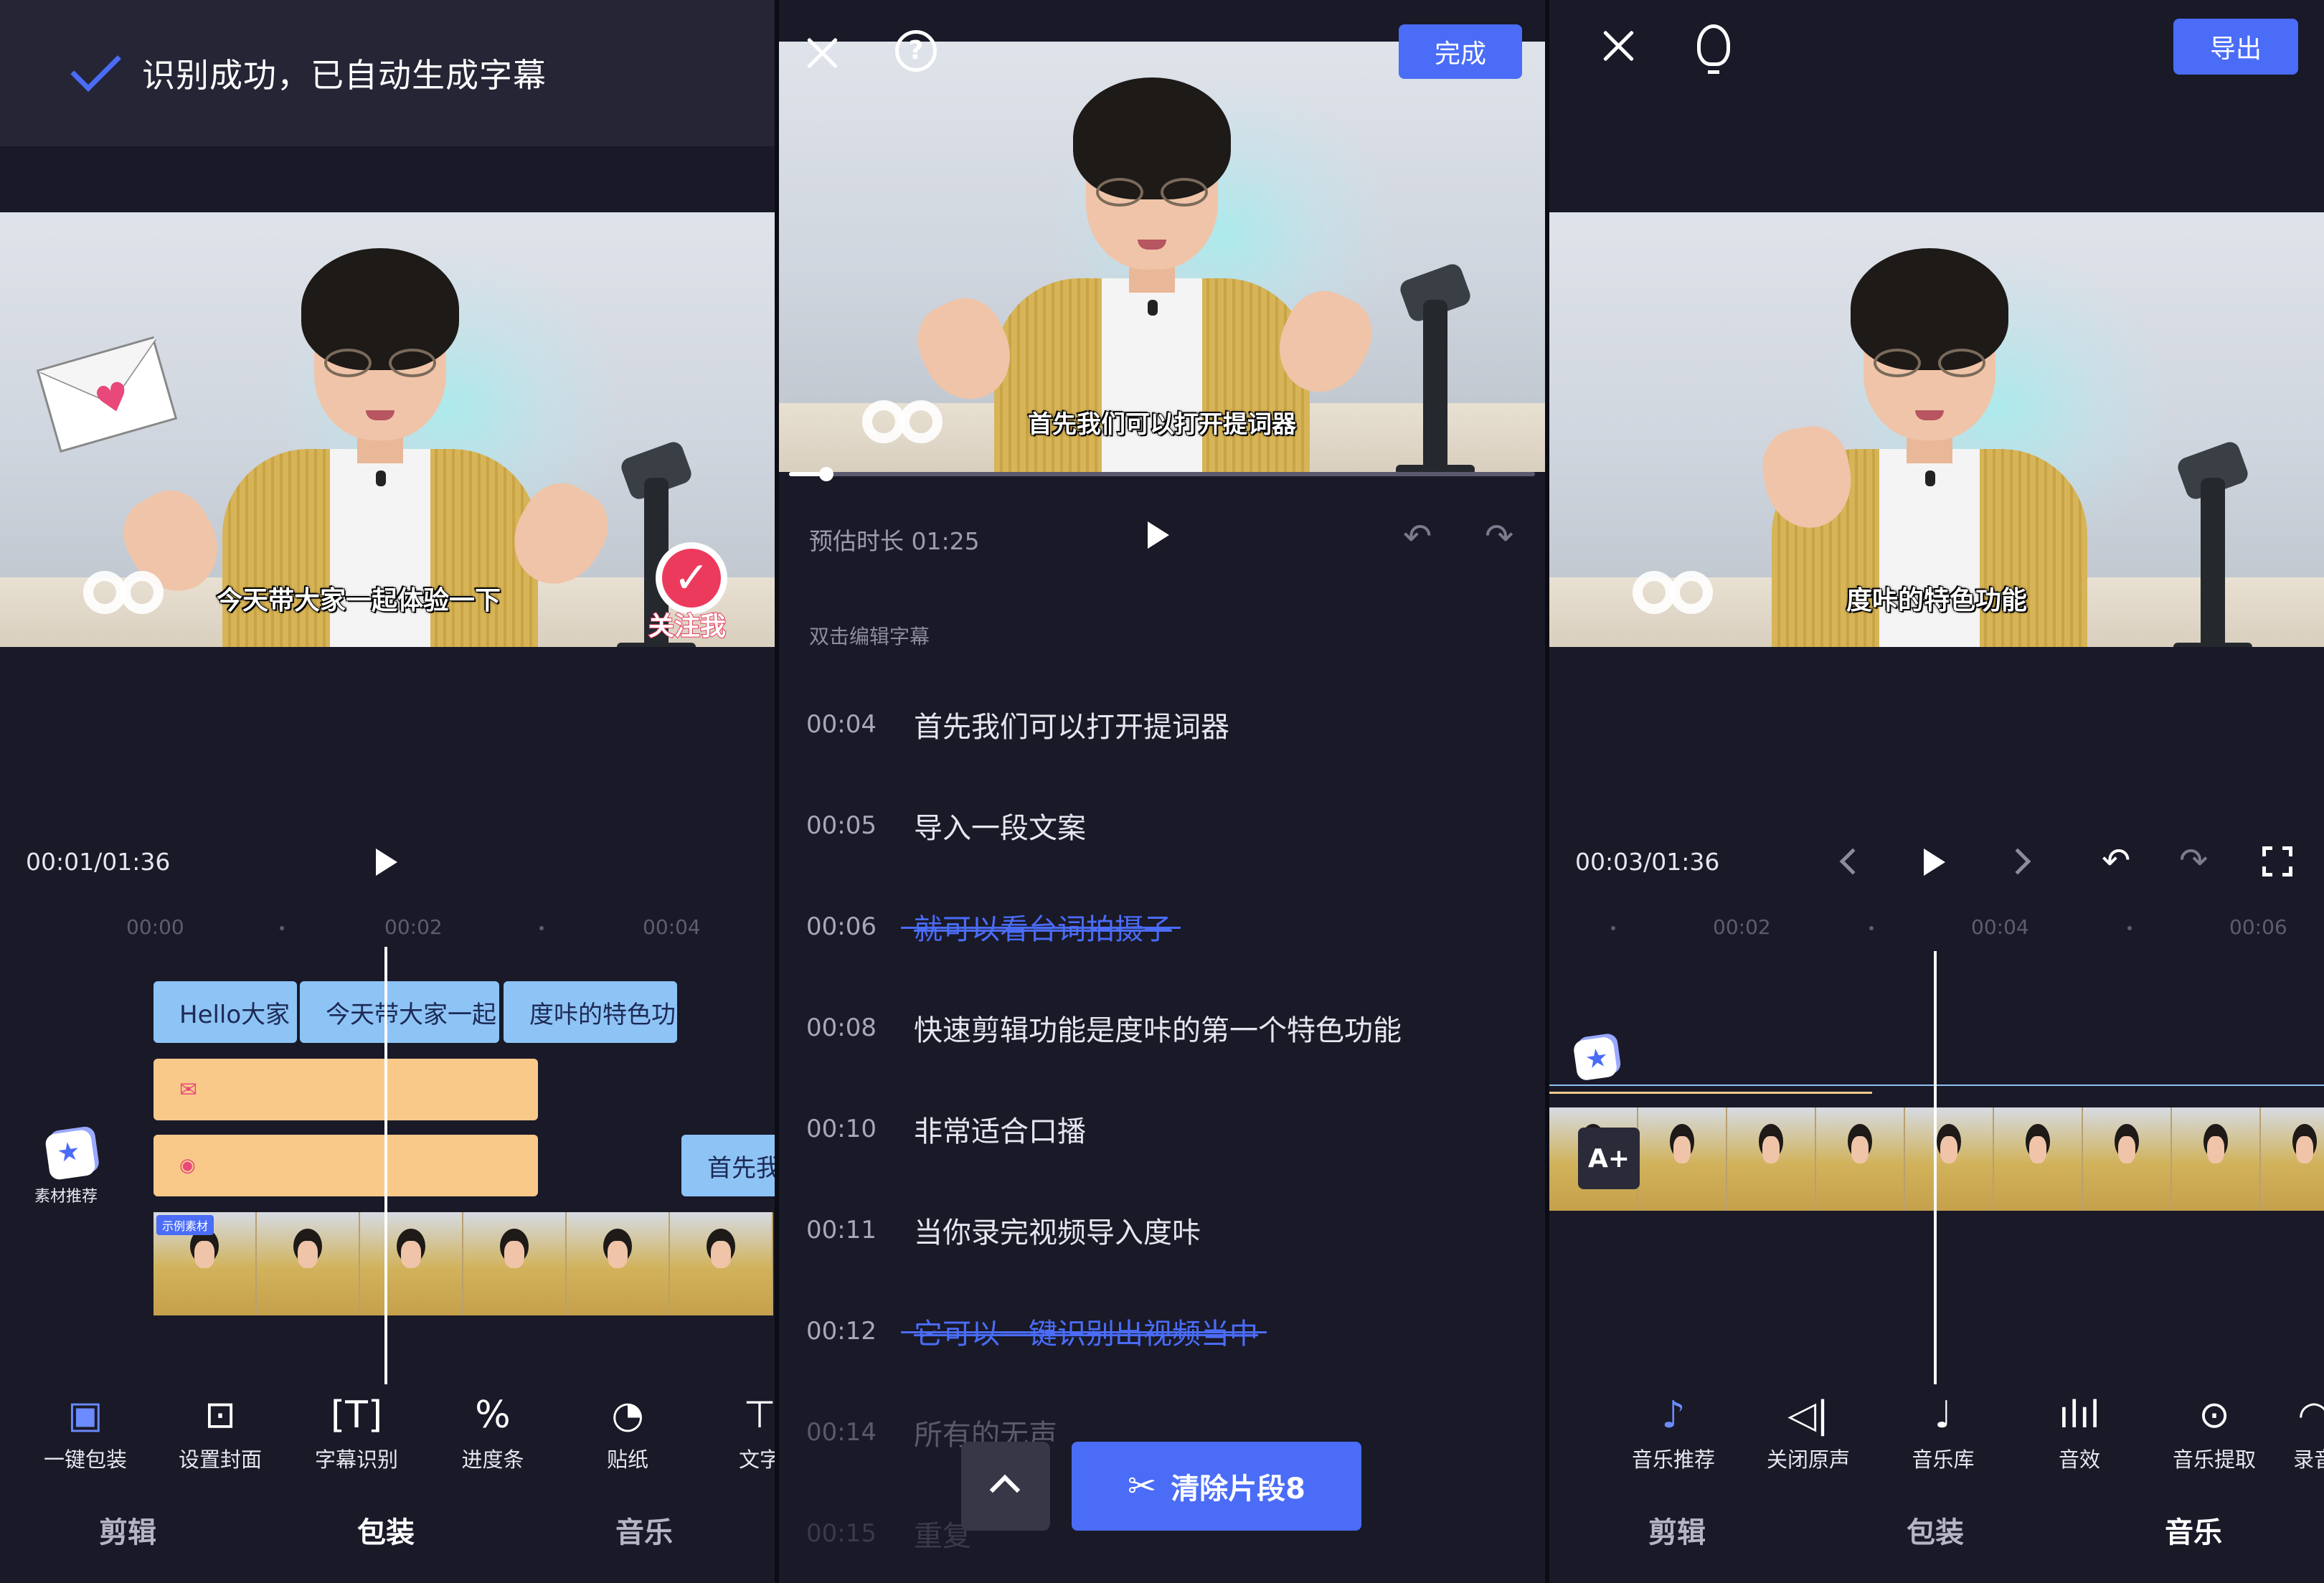  I want to click on fullscreen-icon, so click(2277, 861).